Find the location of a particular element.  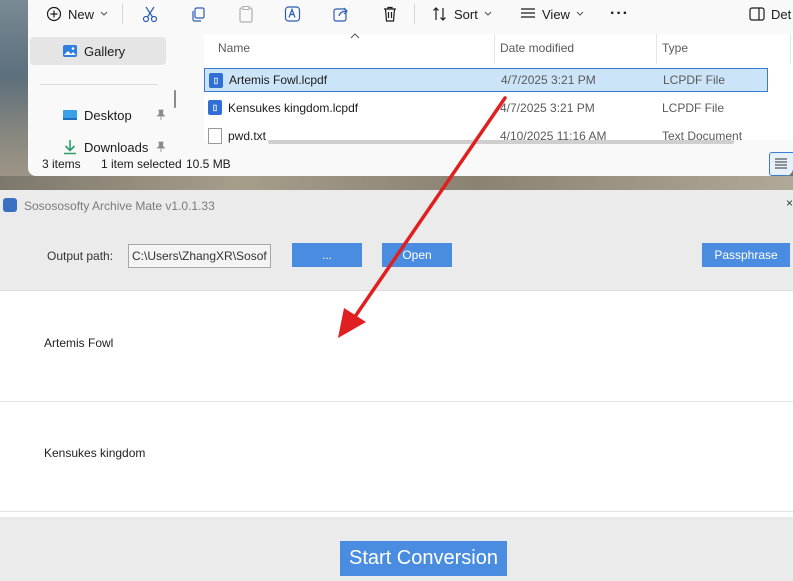

app-logo-icon is located at coordinates (10, 205).